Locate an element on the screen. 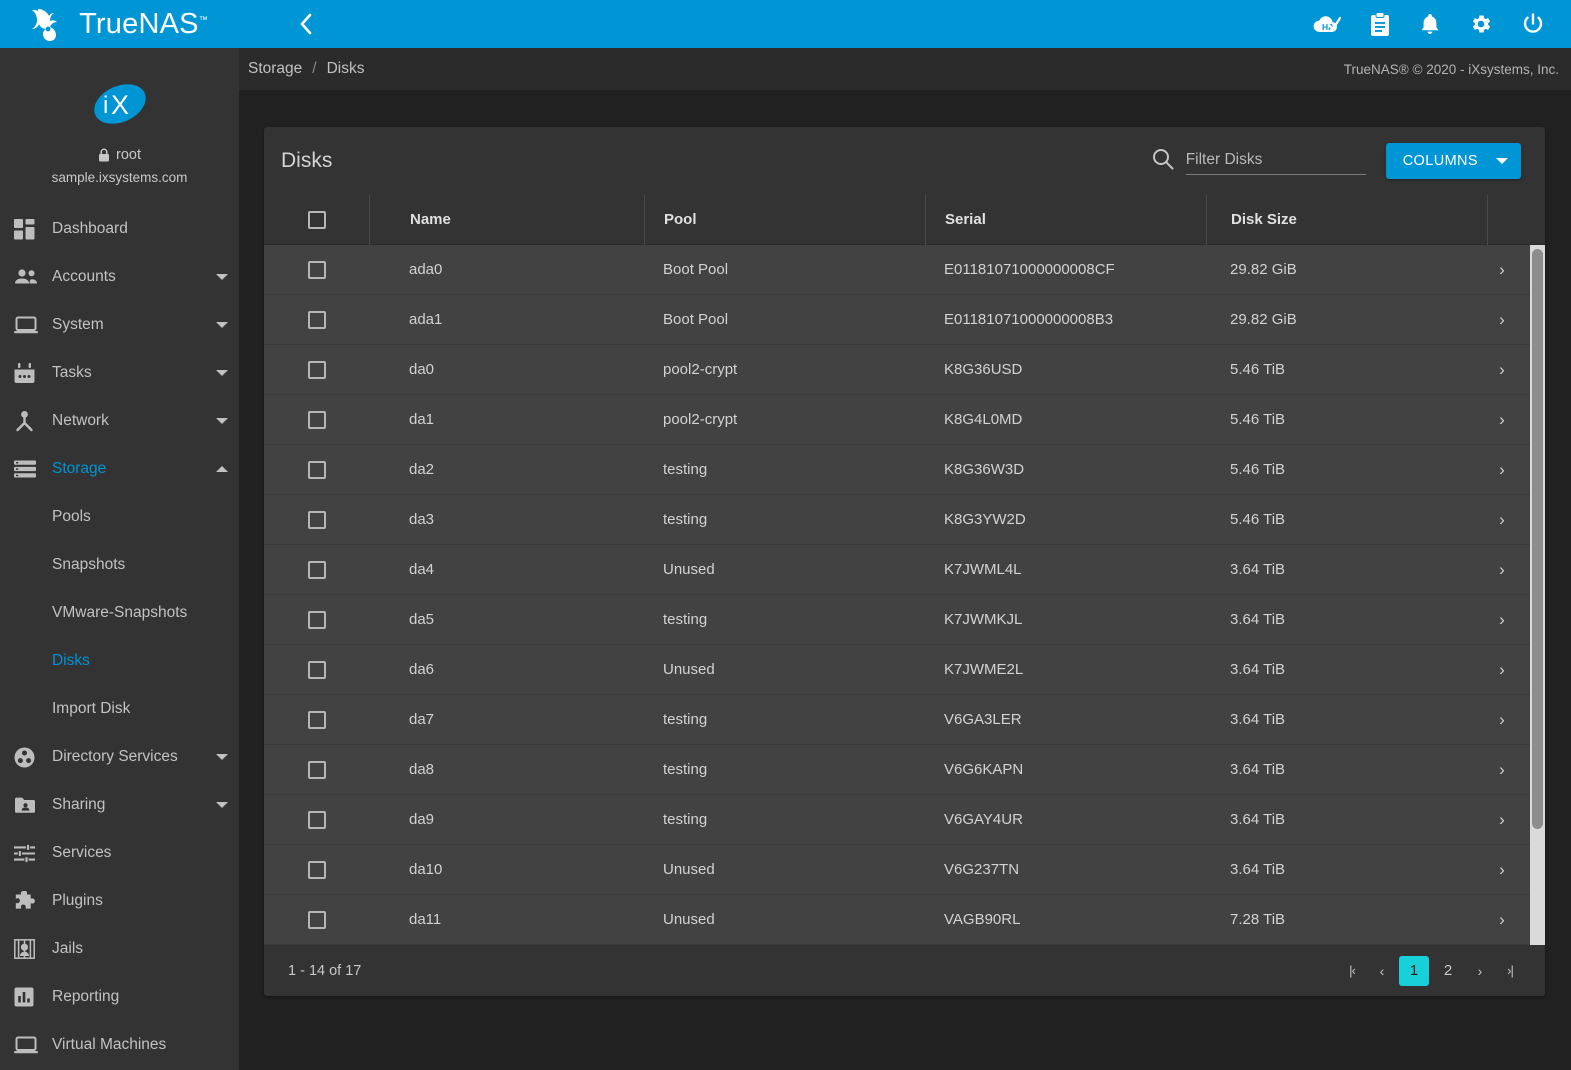 The width and height of the screenshot is (1571, 1070). sidebar-item-label: Accounts is located at coordinates (84, 276).